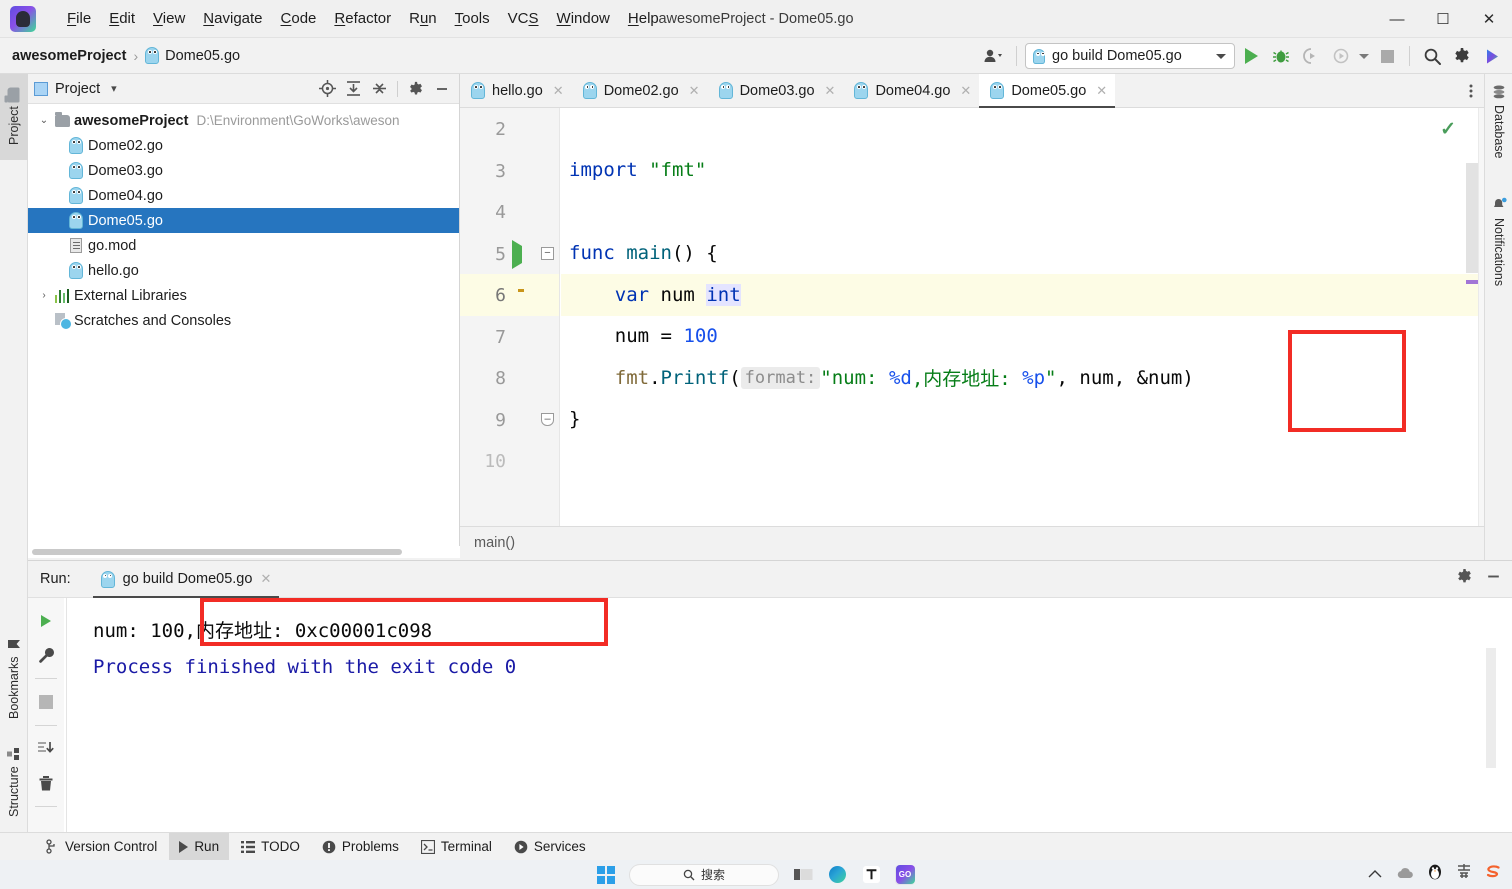  I want to click on menu-view: View, so click(169, 18).